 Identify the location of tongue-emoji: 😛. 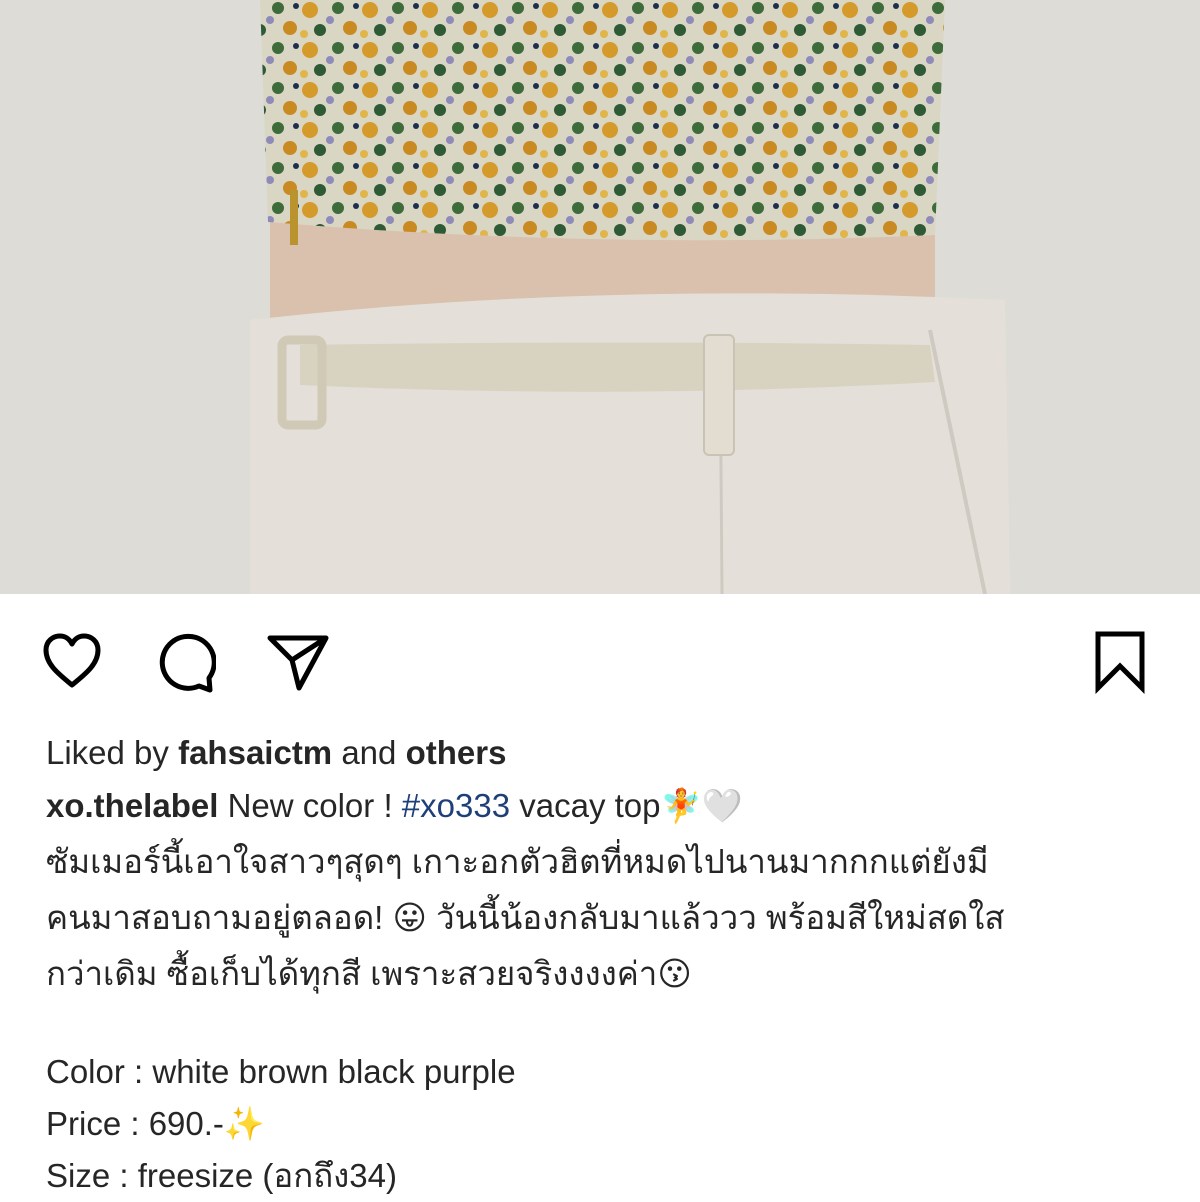
(409, 917).